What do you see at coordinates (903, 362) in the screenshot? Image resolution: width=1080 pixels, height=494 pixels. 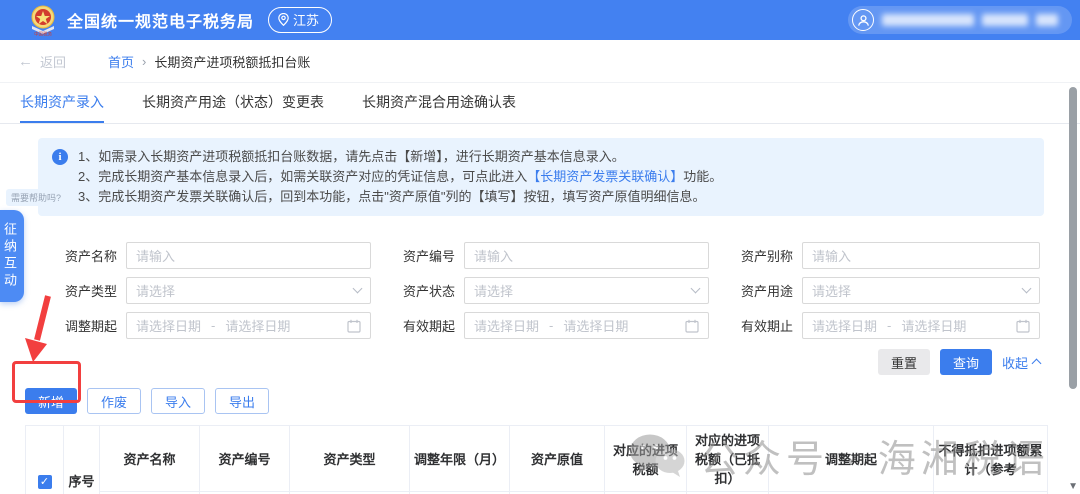 I see `reset-button: 重置` at bounding box center [903, 362].